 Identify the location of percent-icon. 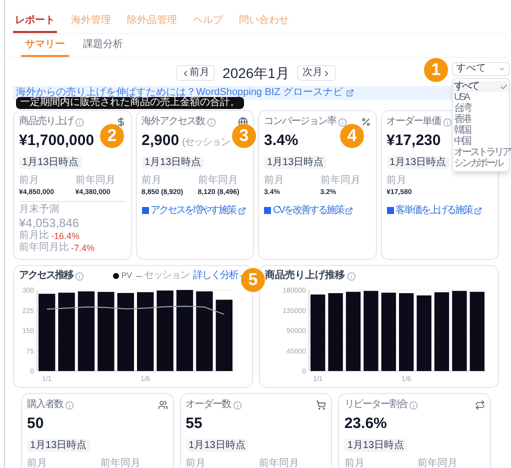
(365, 122).